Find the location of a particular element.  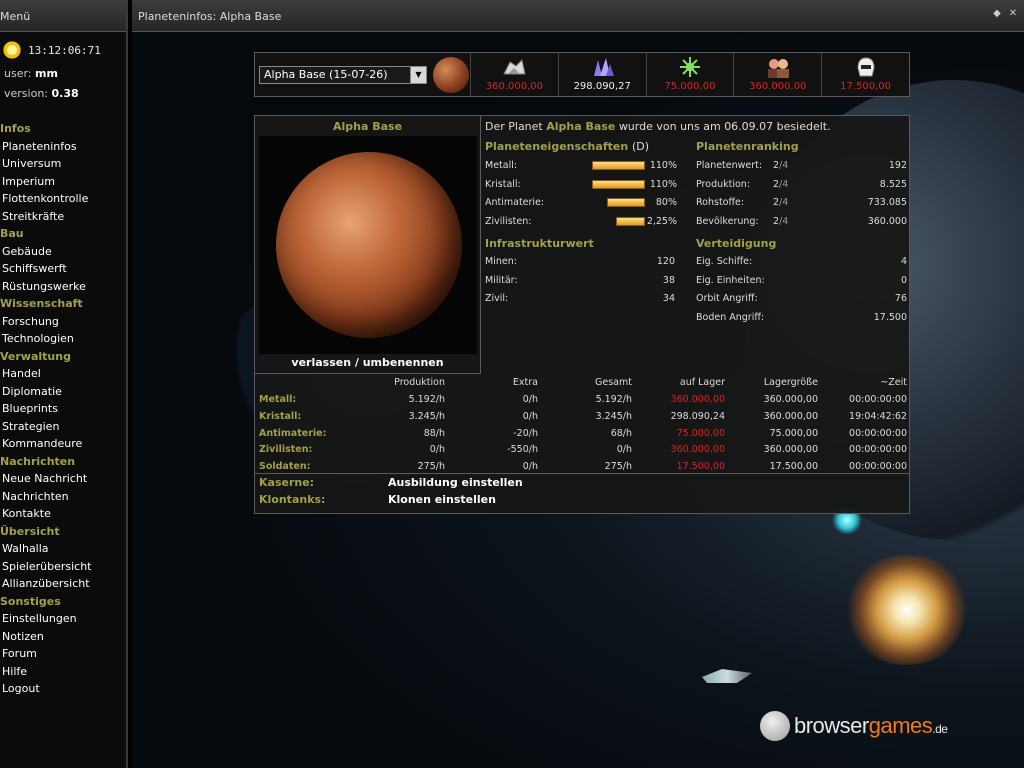

menu-item: Imperium is located at coordinates (63, 182).